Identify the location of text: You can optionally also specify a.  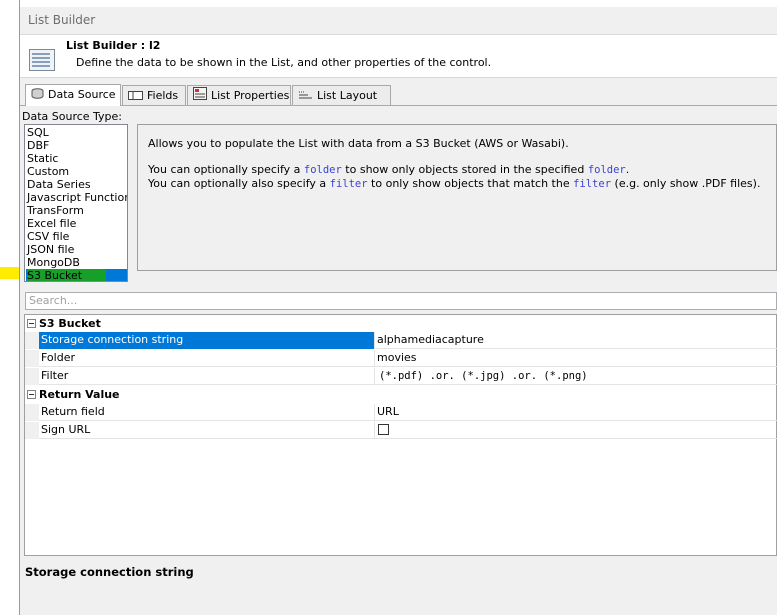
(239, 183).